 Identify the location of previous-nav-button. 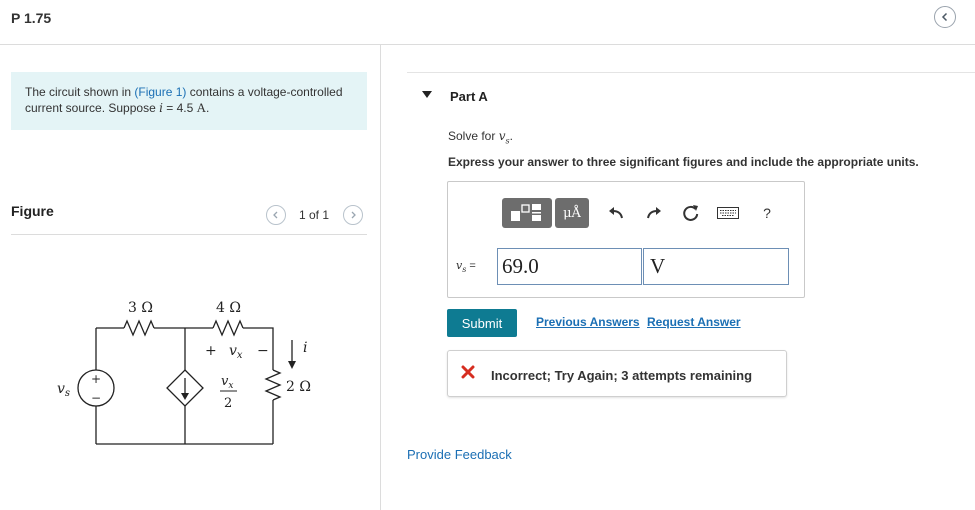
(945, 17).